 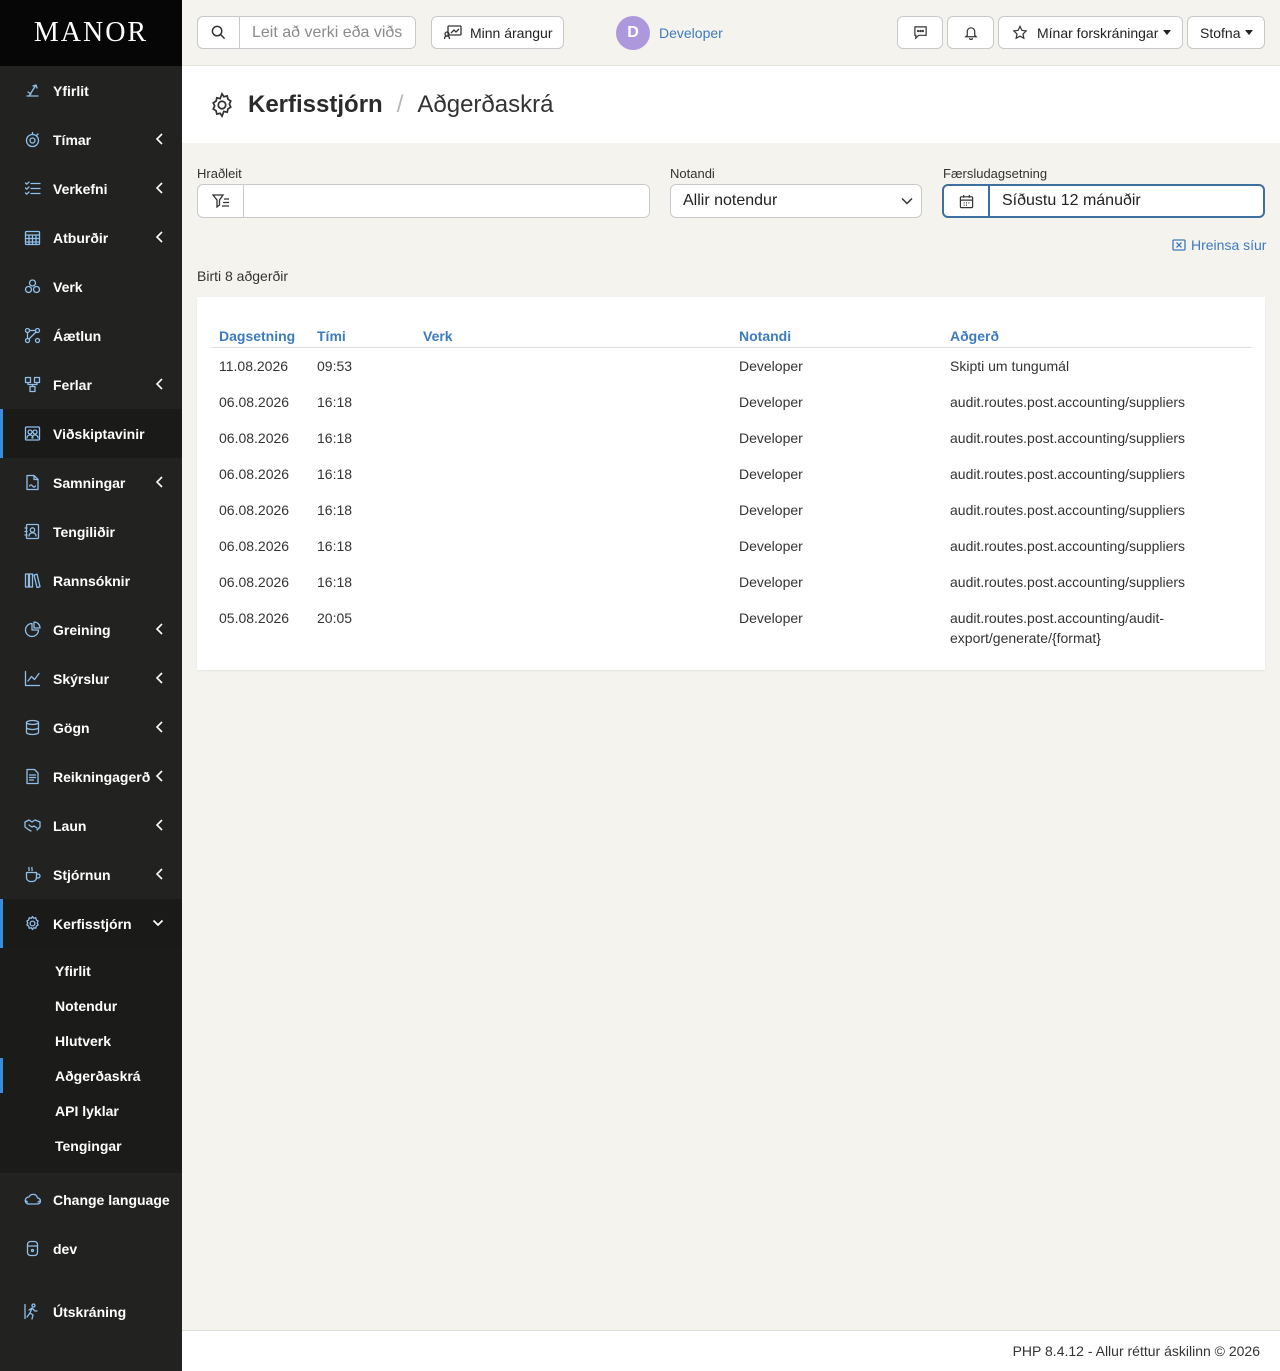 I want to click on sidebar-item-label: Tengiliðir, so click(x=84, y=531).